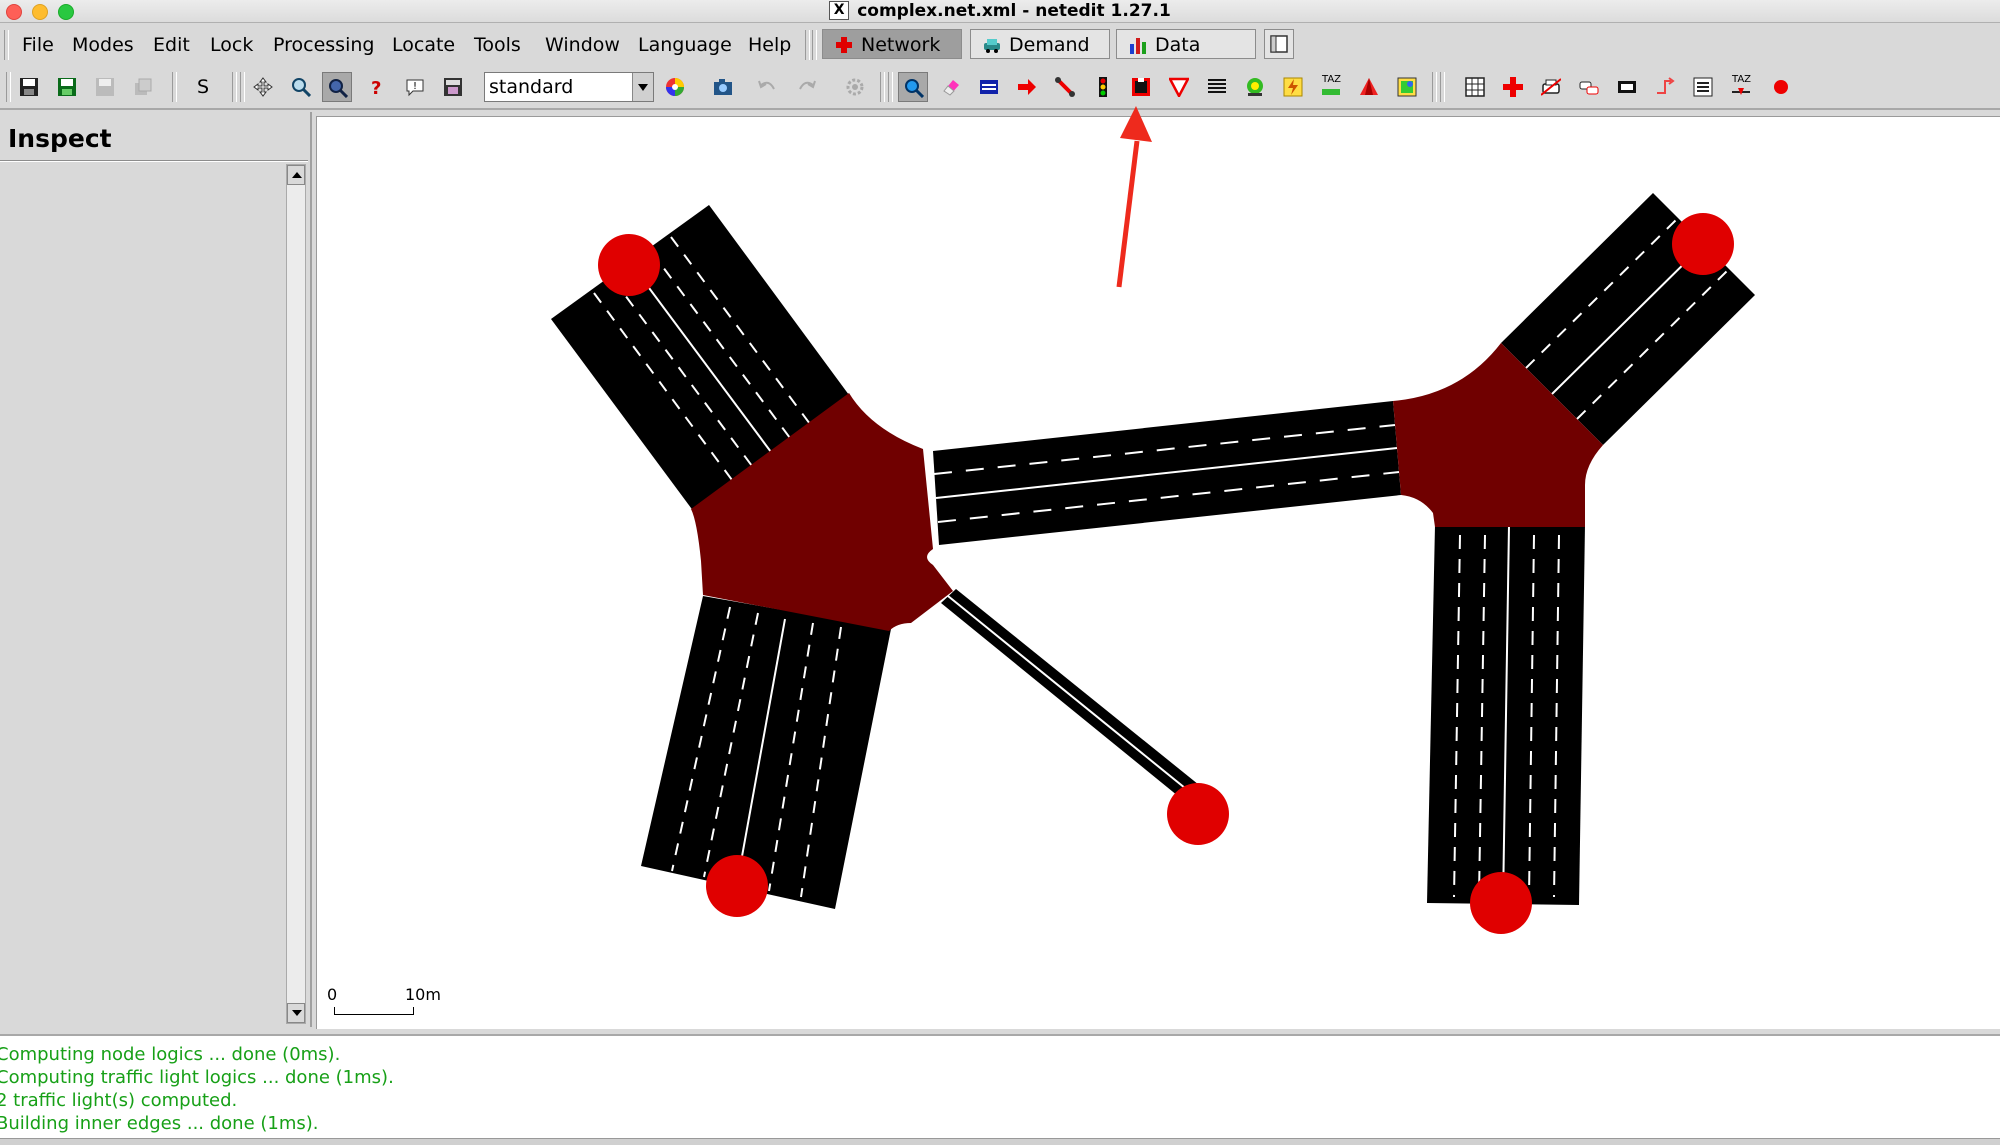 The image size is (2000, 1145). Describe the element at coordinates (1506, 714) in the screenshot. I see `edge-right-vertical` at that location.